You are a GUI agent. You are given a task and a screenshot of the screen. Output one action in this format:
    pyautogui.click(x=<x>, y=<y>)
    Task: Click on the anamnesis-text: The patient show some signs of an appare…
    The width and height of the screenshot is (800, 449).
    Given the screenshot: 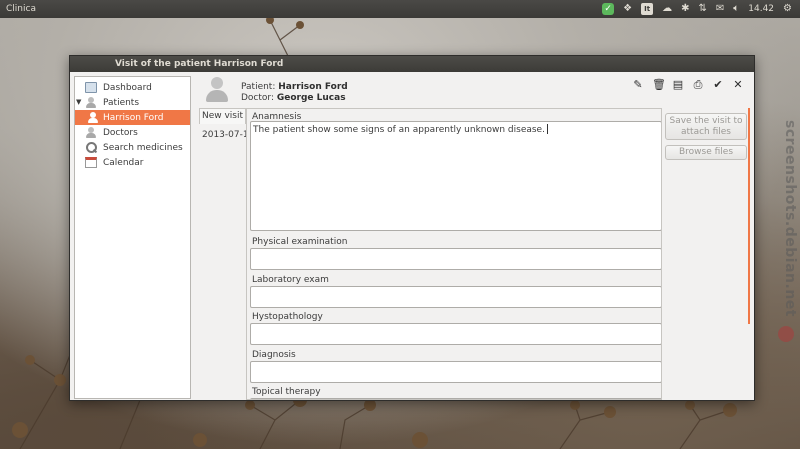 What is the action you would take?
    pyautogui.click(x=399, y=130)
    